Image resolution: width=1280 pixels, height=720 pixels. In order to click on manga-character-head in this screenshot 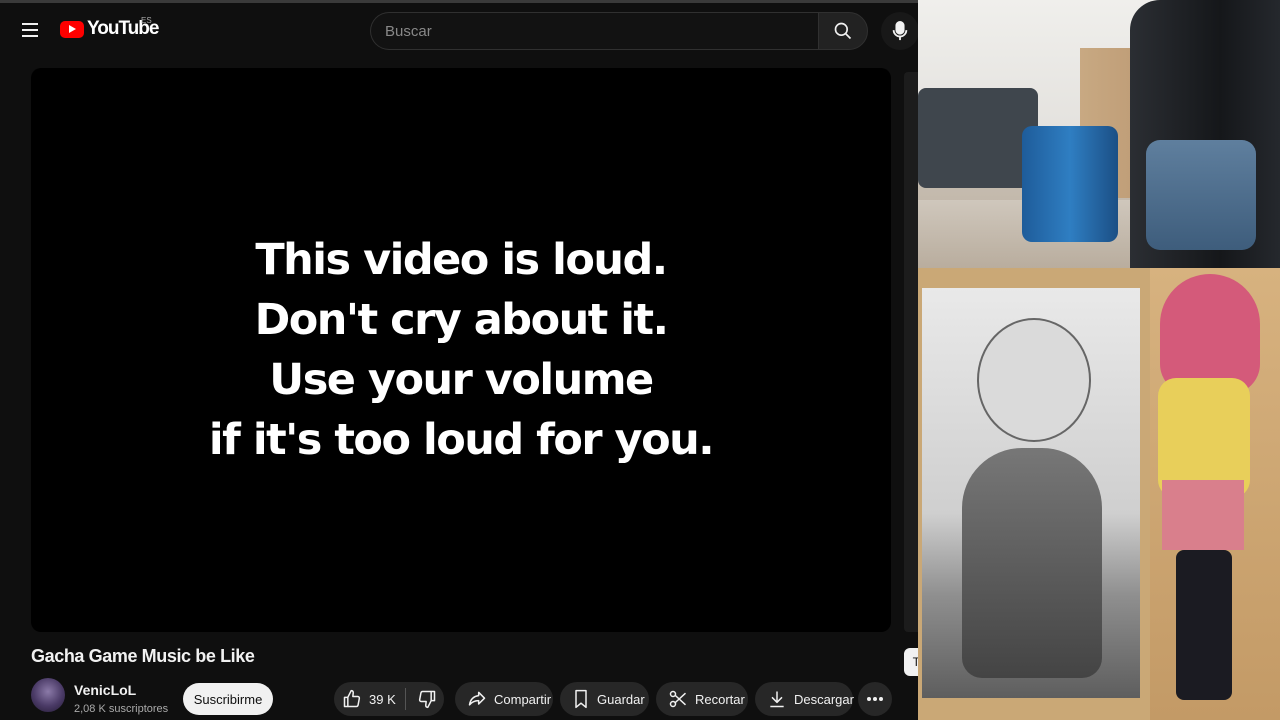, I will do `click(1034, 380)`.